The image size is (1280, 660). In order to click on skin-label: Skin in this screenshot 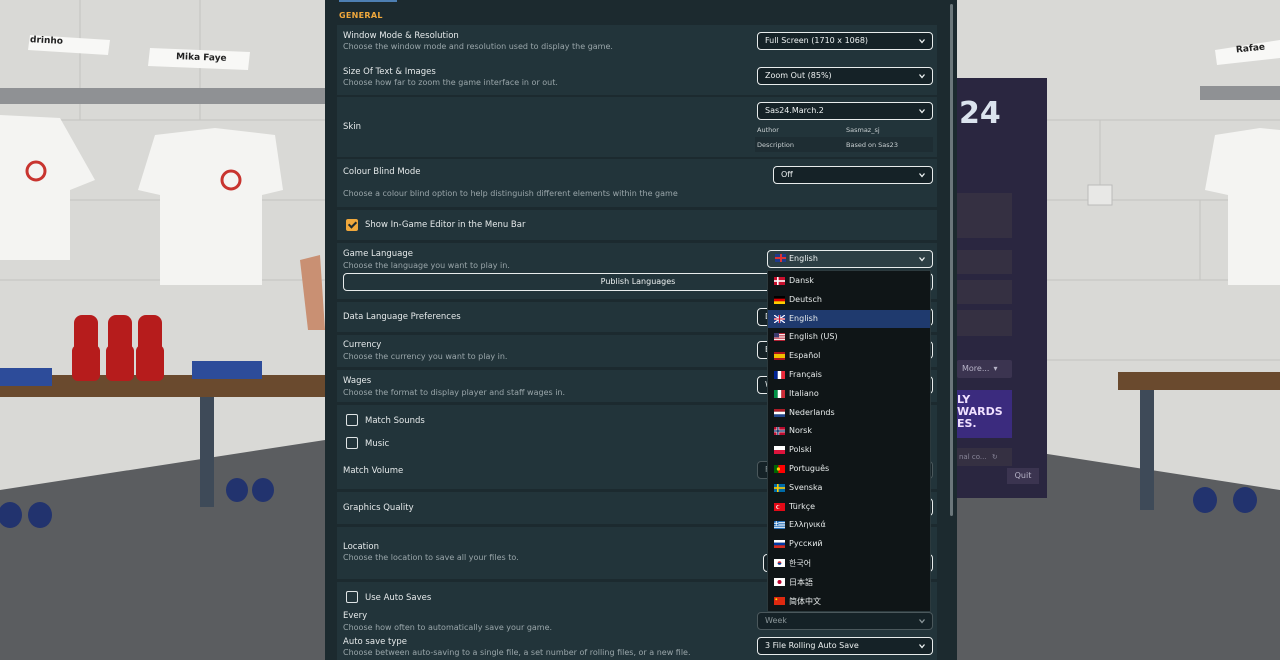, I will do `click(352, 127)`.